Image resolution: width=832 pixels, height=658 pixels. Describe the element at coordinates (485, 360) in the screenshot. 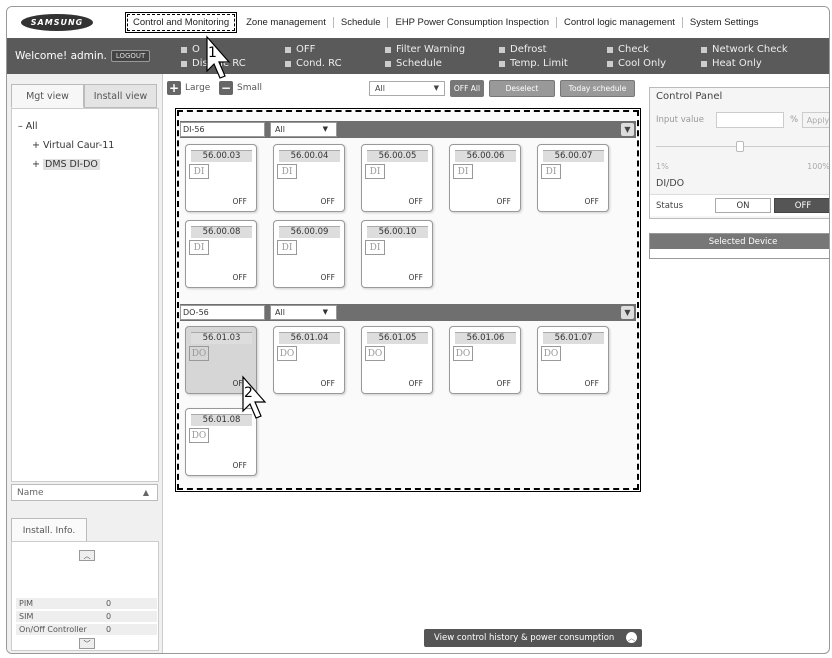

I see `device-card: 56.01.06 DO OFF` at that location.